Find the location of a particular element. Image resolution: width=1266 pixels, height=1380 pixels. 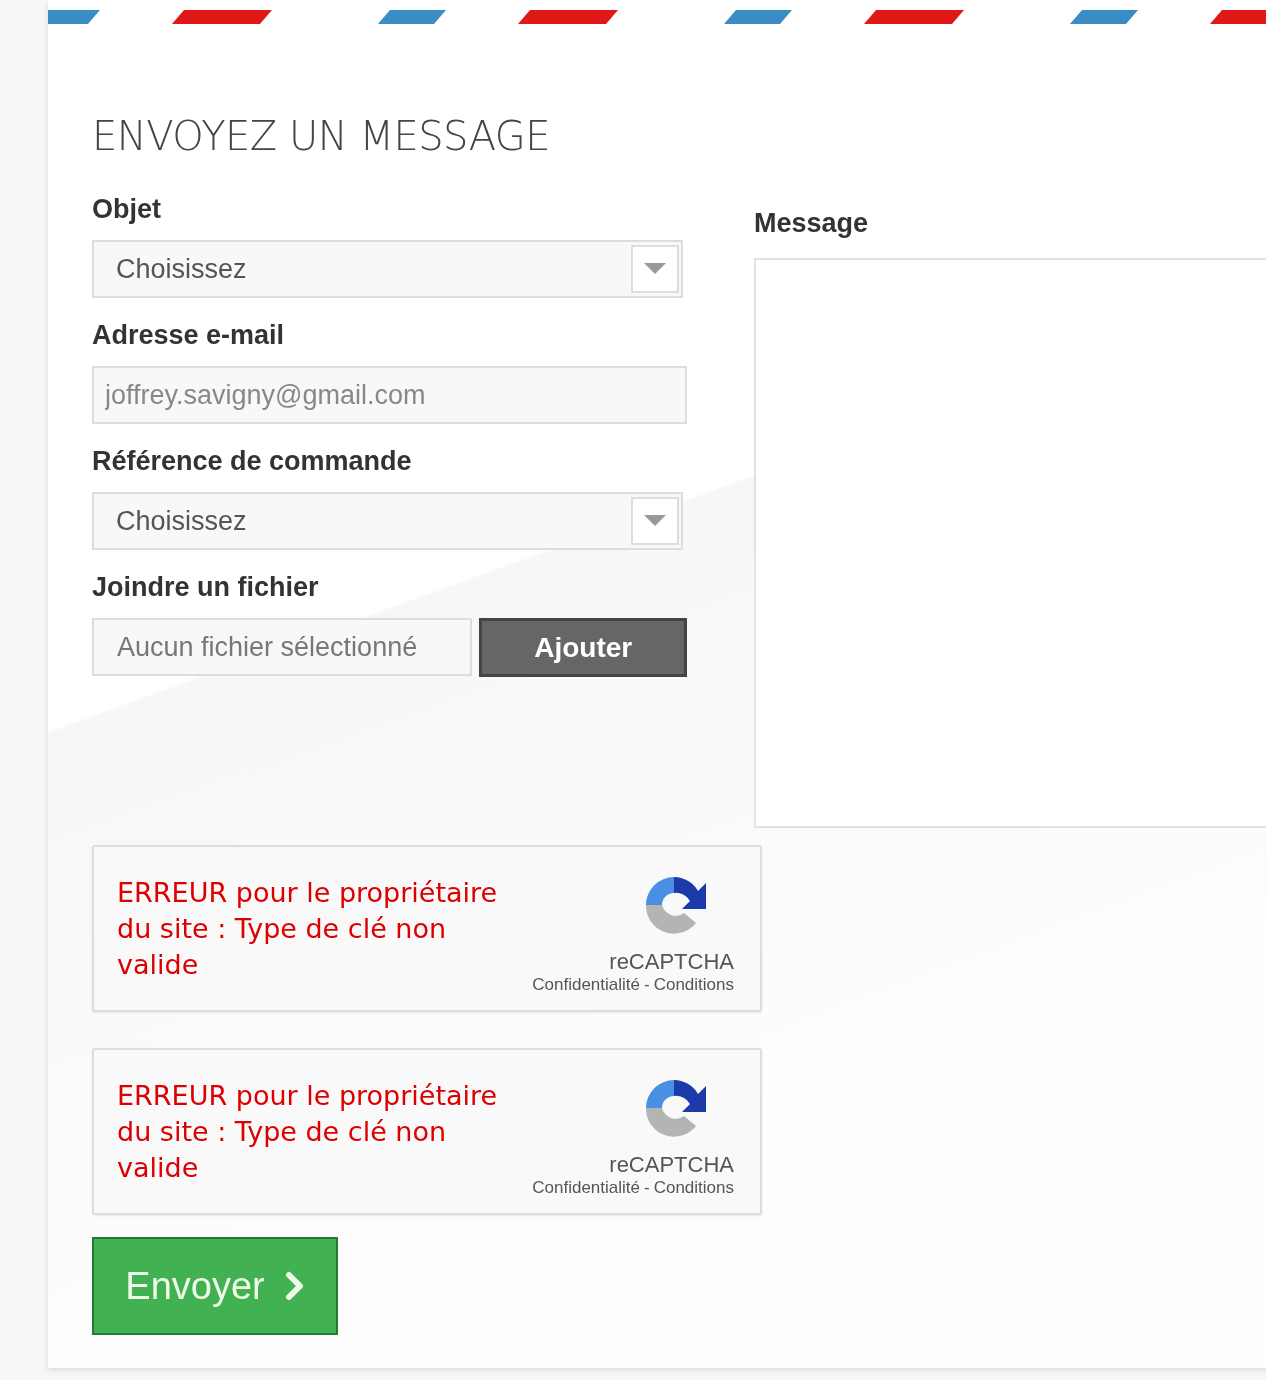

chevron-right-icon is located at coordinates (294, 1286).